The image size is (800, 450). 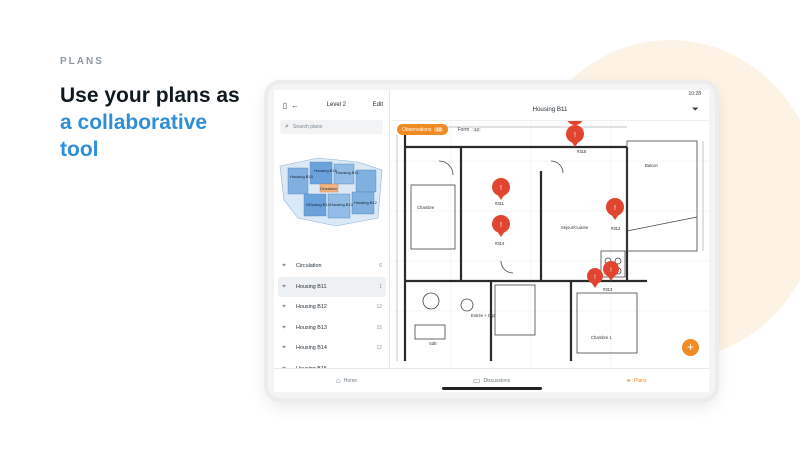 I want to click on list-item: ⌖ Circulation 6, so click(x=332, y=266).